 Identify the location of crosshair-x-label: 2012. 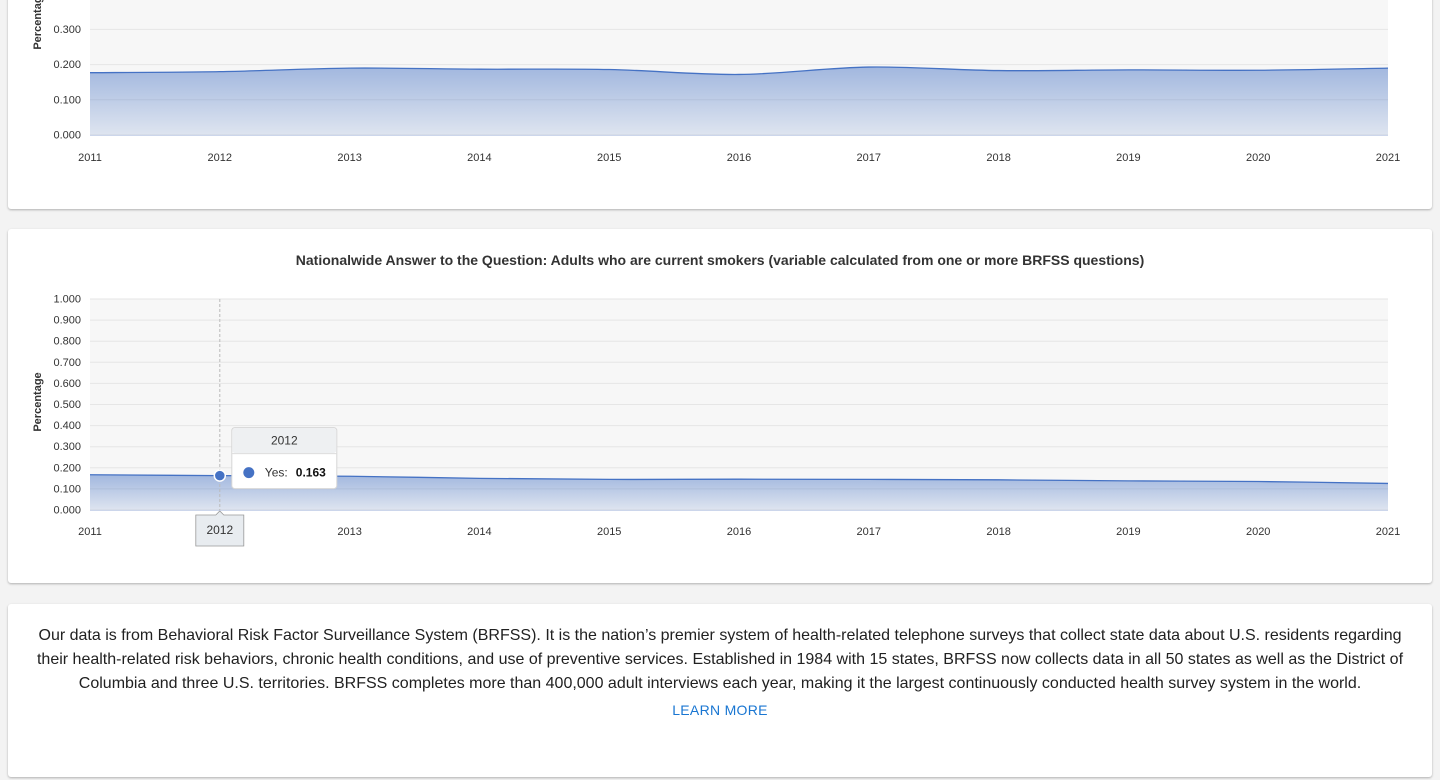
(220, 528).